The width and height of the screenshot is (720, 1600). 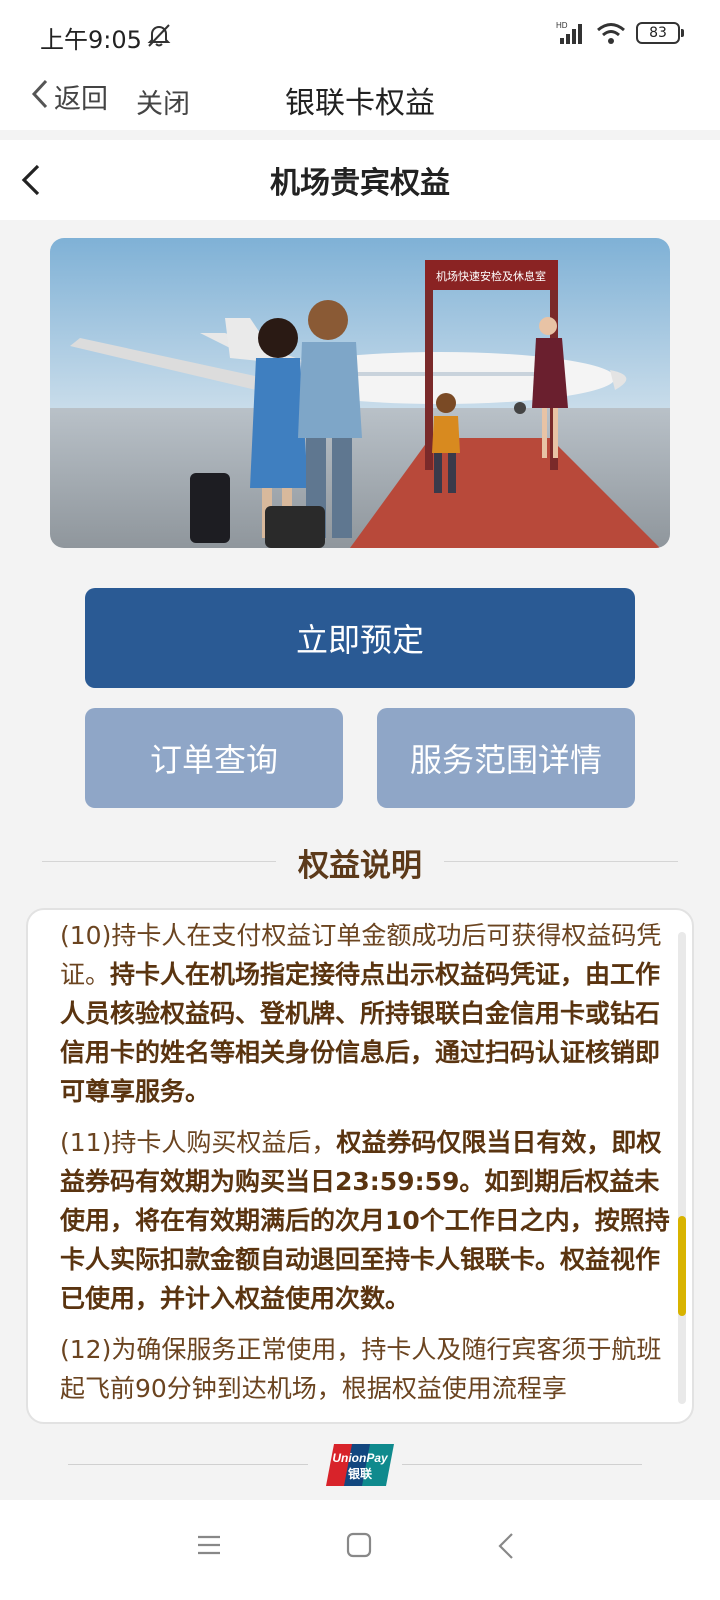 I want to click on book-now-button: 立即预定, so click(x=360, y=638).